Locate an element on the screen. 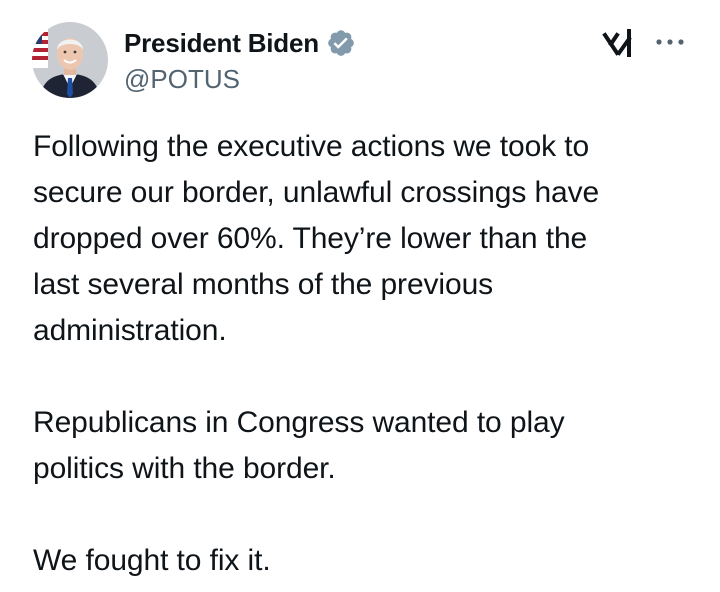  name-row: President Biden is located at coordinates (240, 43).